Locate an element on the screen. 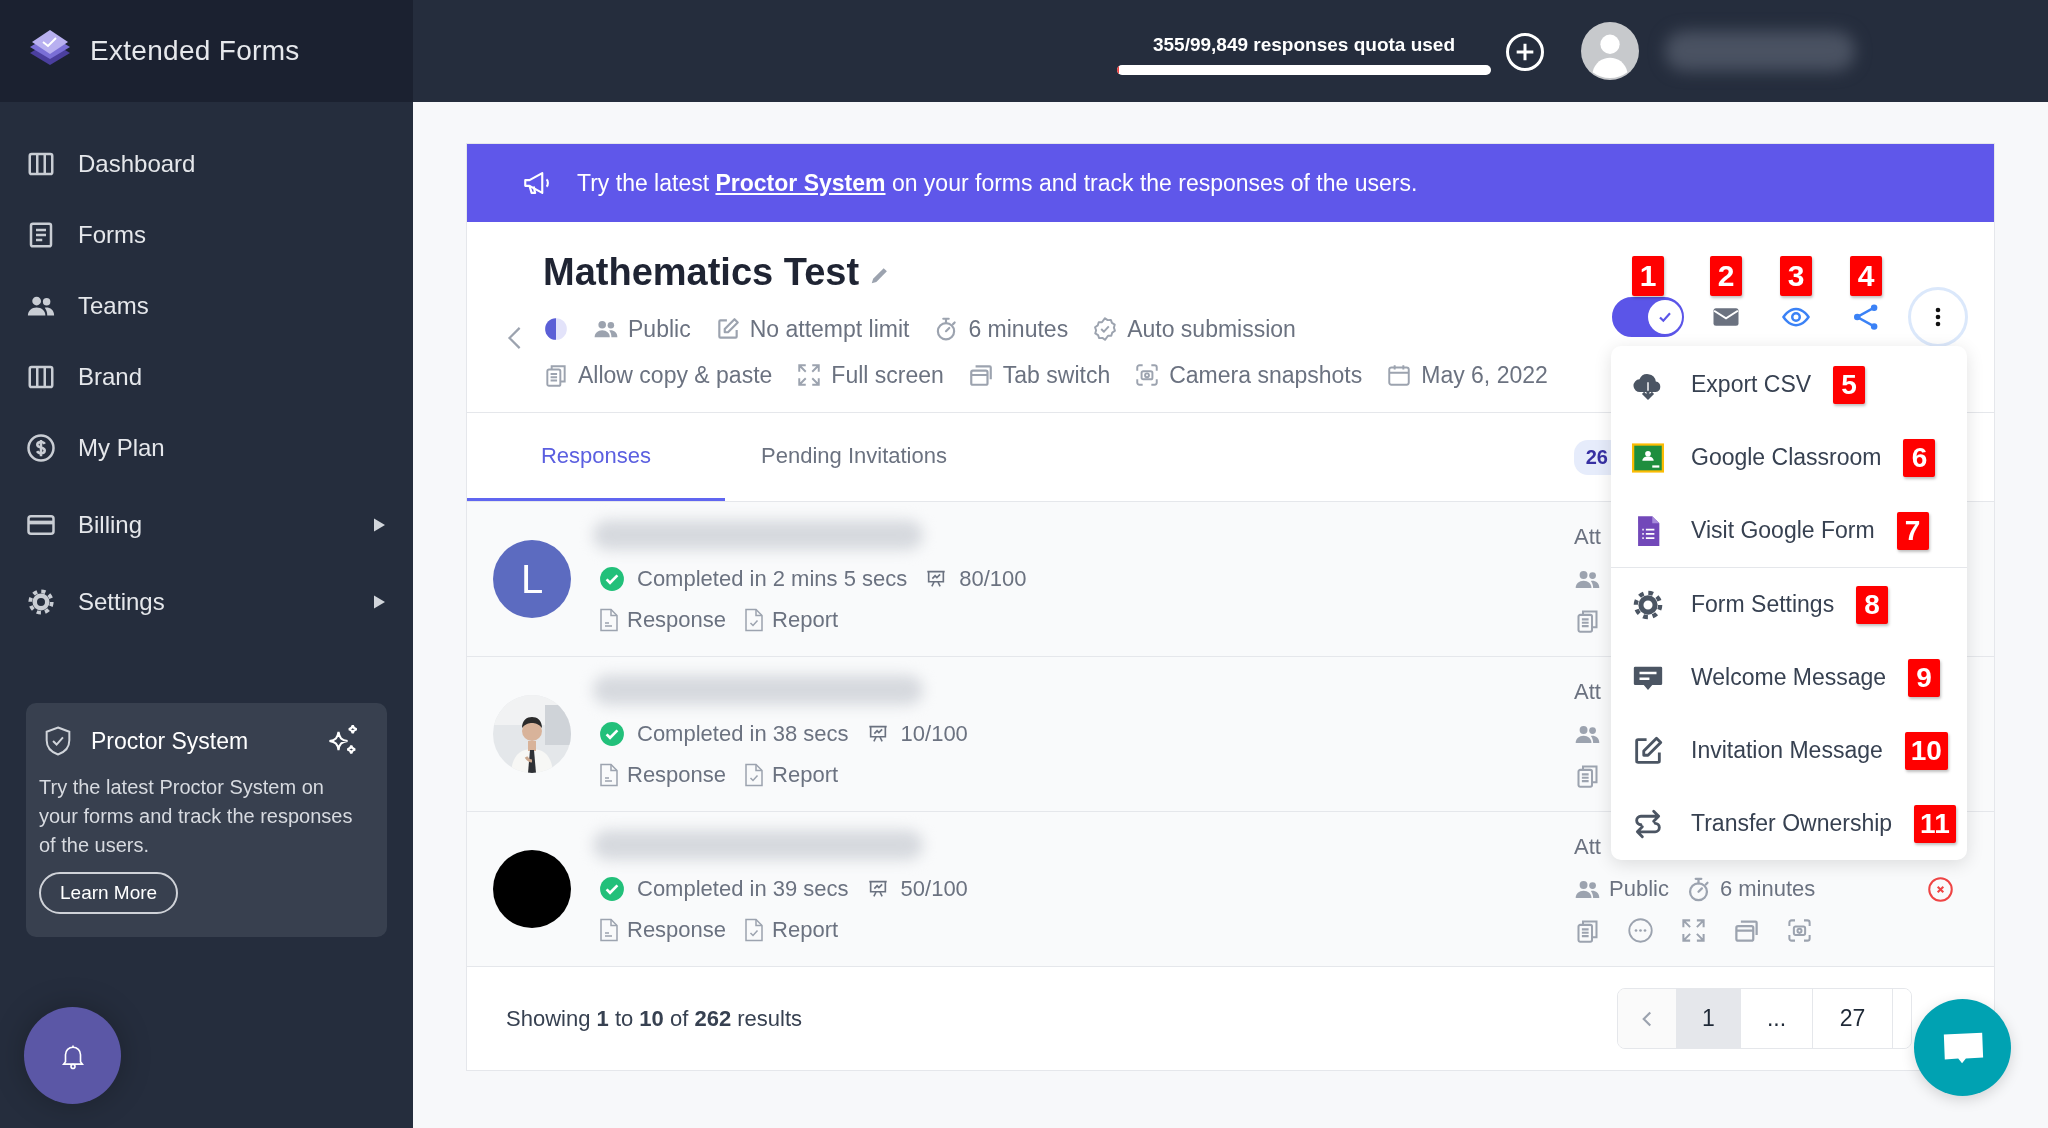 The width and height of the screenshot is (2048, 1128). more-icon is located at coordinates (1938, 317).